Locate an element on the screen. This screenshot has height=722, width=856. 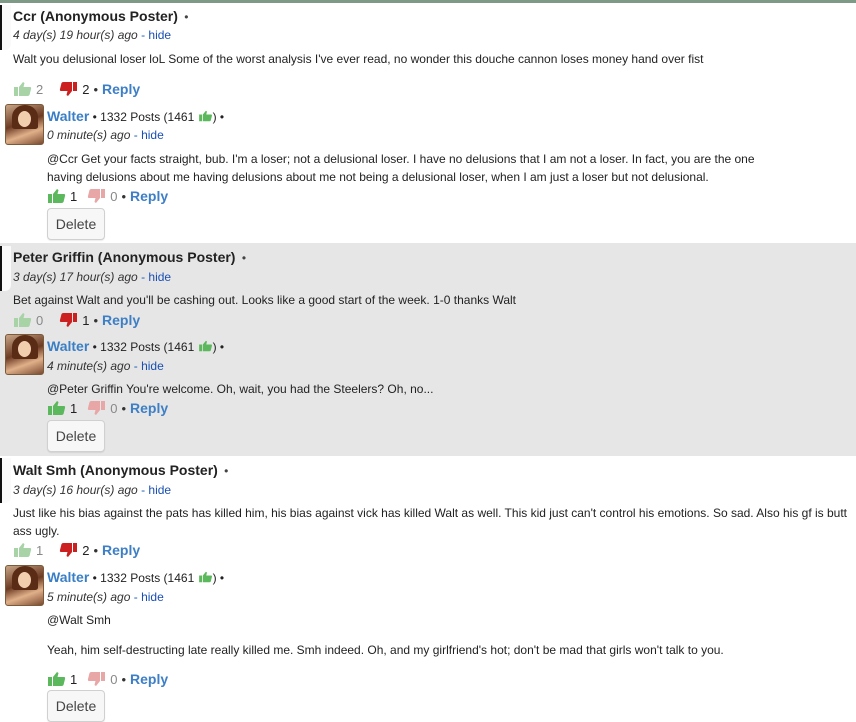
comment-meta: 3 day(s) 17 hour(s) ago - hide is located at coordinates (92, 277).